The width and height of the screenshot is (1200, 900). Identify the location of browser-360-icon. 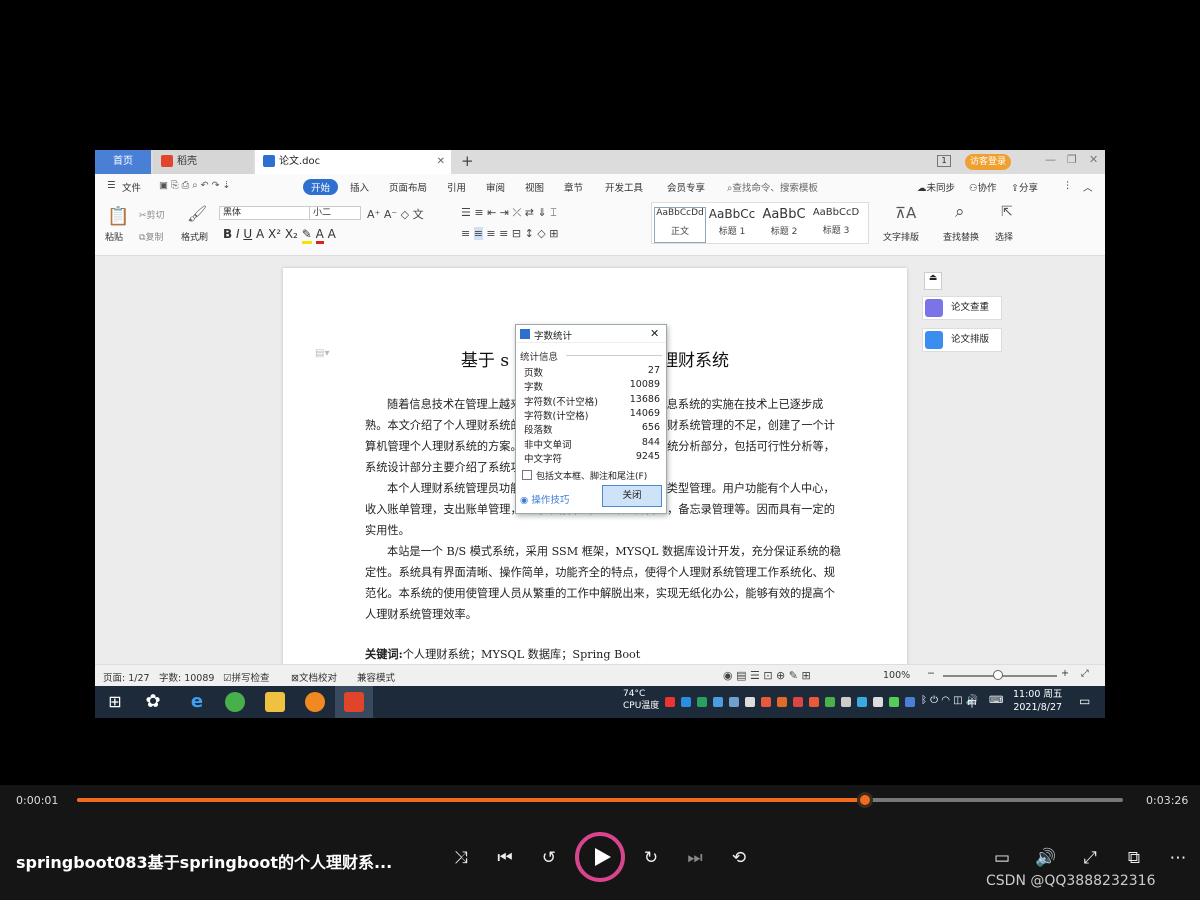
(235, 702).